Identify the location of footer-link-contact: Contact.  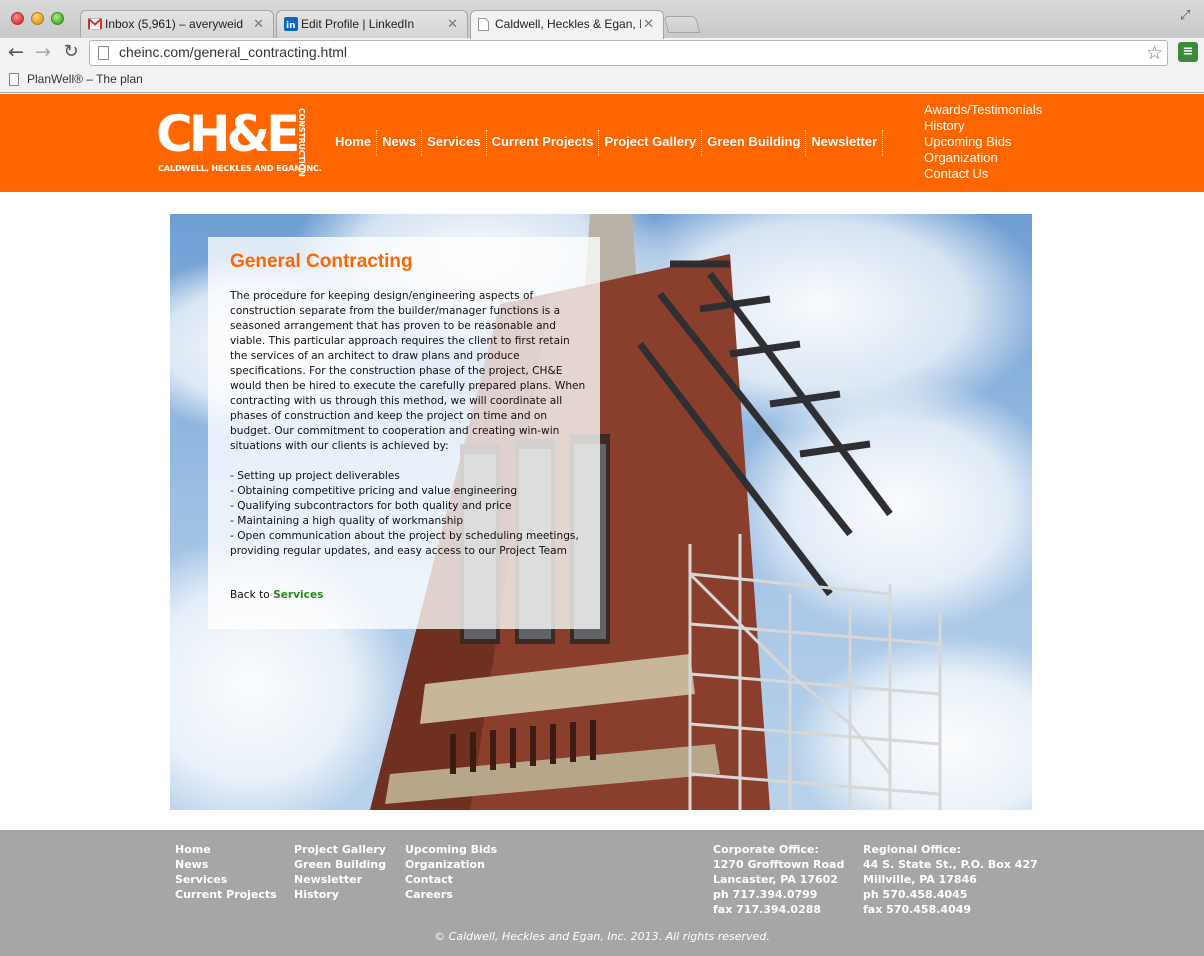
(451, 879).